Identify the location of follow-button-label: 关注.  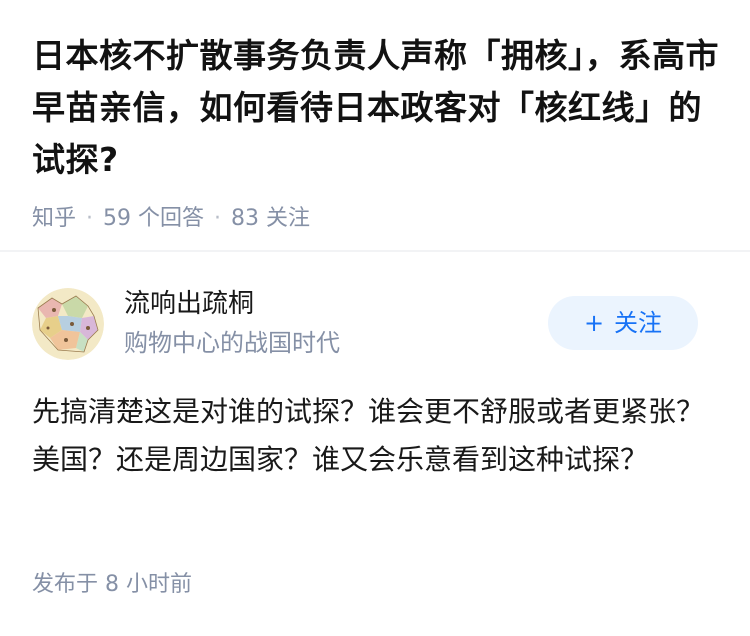
(638, 323).